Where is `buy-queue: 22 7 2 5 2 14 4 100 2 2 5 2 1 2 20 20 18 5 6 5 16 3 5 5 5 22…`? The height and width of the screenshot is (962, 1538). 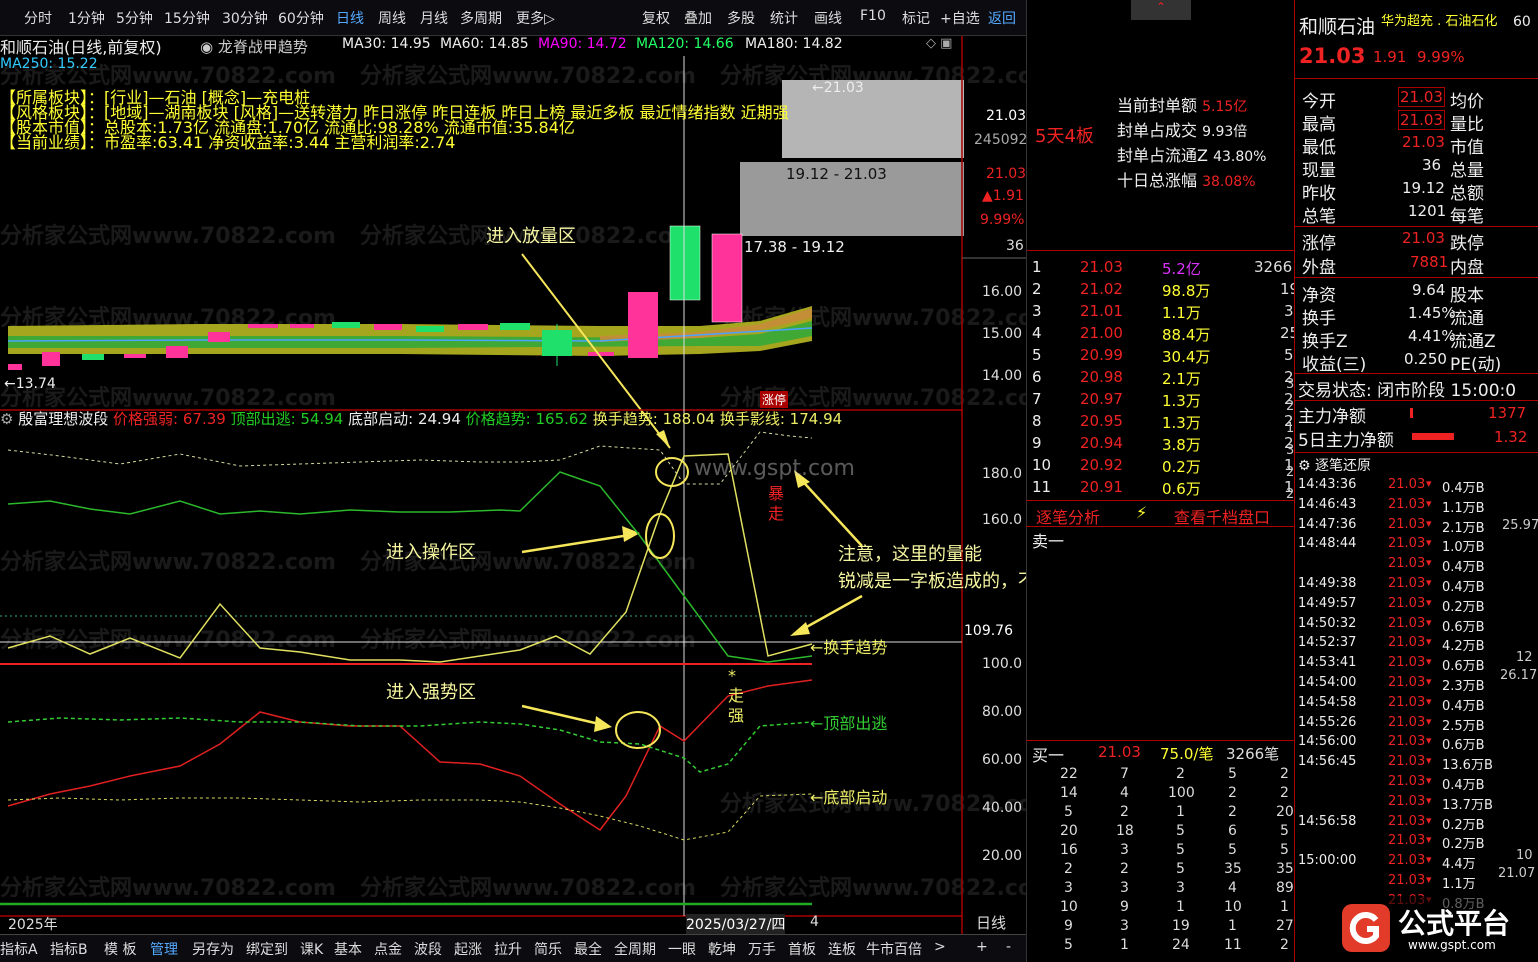
buy-queue: 22 7 2 5 2 14 4 100 2 2 5 2 1 2 20 20 18 5 6 5 16 3 5 5 5 22… is located at coordinates (1163, 861).